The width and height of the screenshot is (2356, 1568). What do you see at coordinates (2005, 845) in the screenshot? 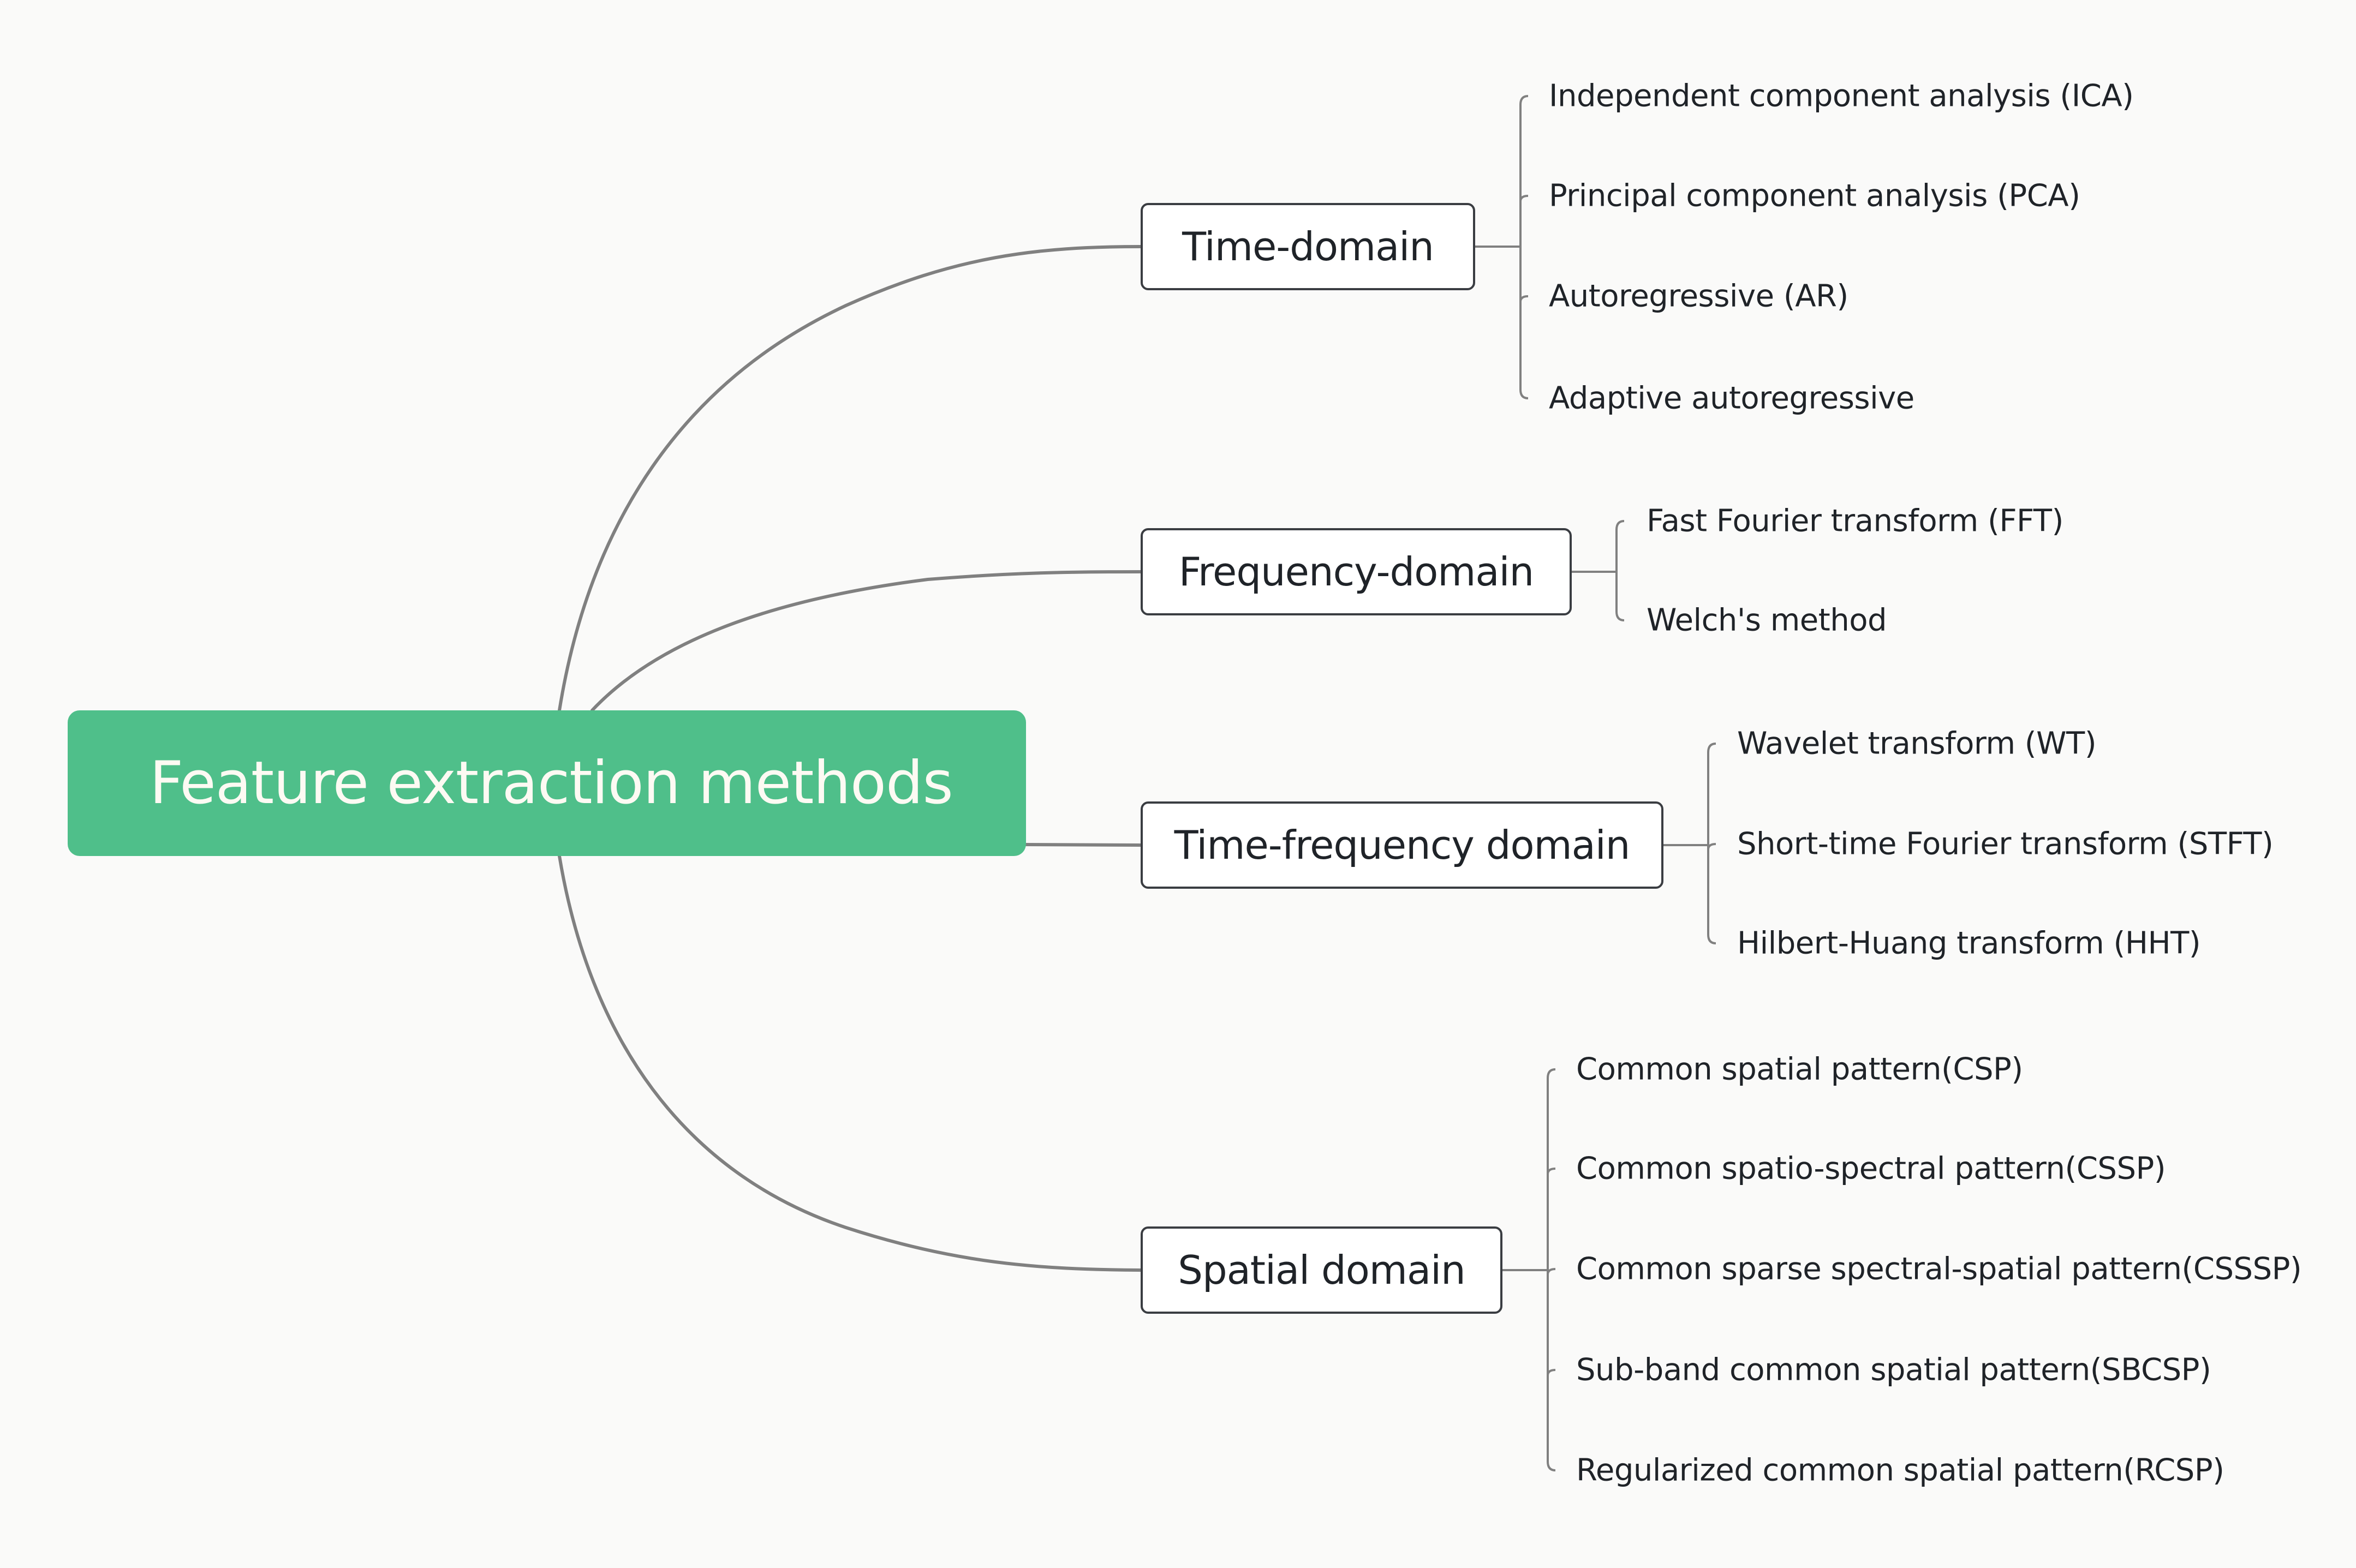
I see `leaf-stft: Short-time Fourier transform (STFT)` at bounding box center [2005, 845].